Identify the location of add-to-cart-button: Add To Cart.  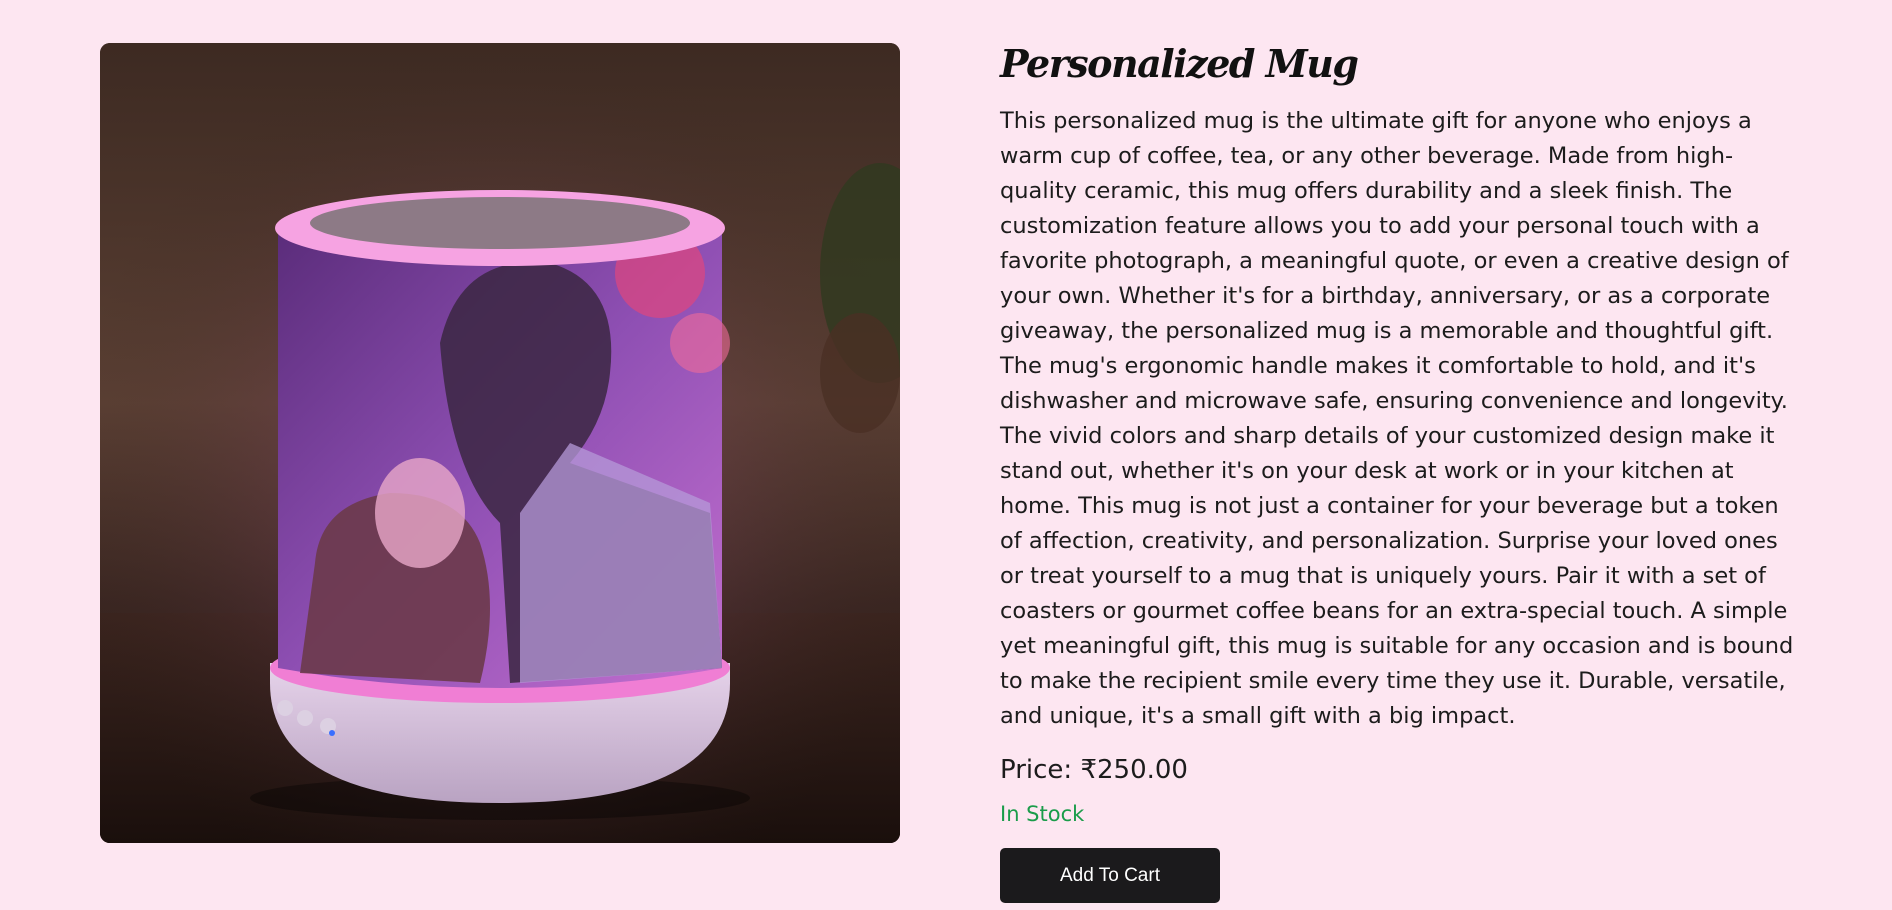
(1110, 875).